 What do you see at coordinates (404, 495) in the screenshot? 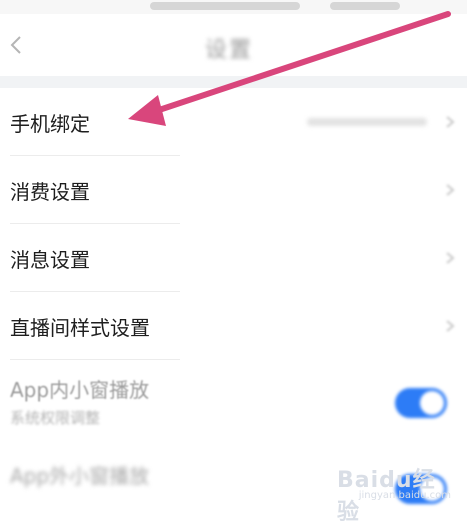
I see `watermark-url: jingyan.baidu.com` at bounding box center [404, 495].